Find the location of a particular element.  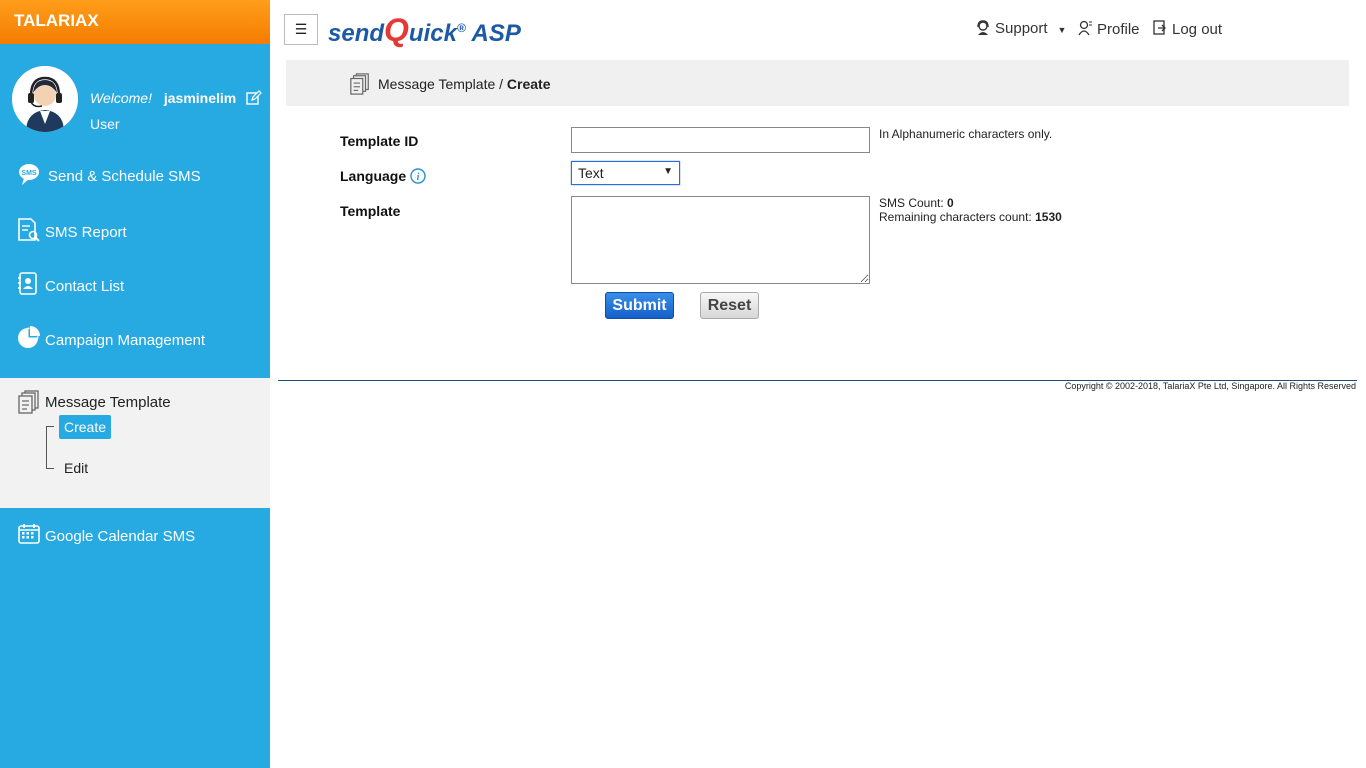

language-label: Language i is located at coordinates (383, 177).